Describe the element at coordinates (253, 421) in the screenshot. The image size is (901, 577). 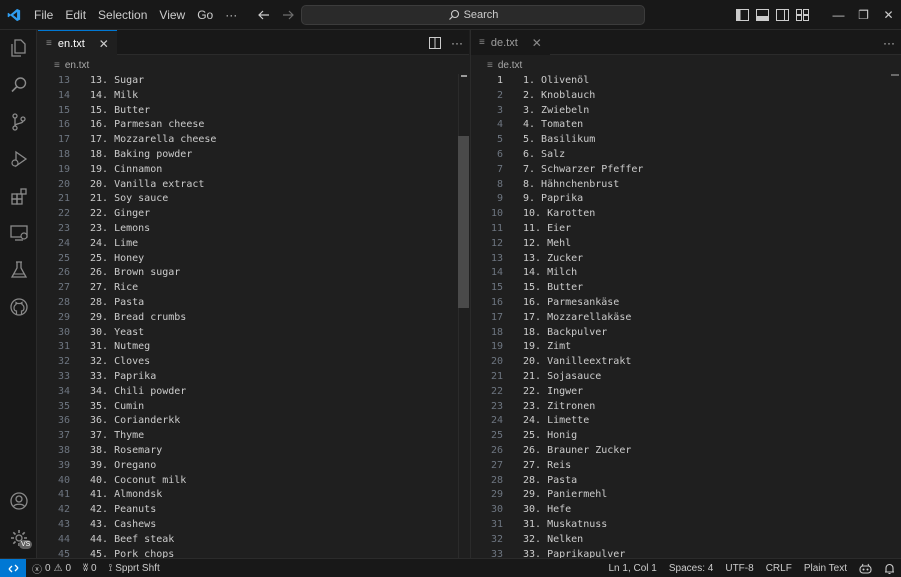
I see `code-line: 36 36. Corianderkk` at that location.